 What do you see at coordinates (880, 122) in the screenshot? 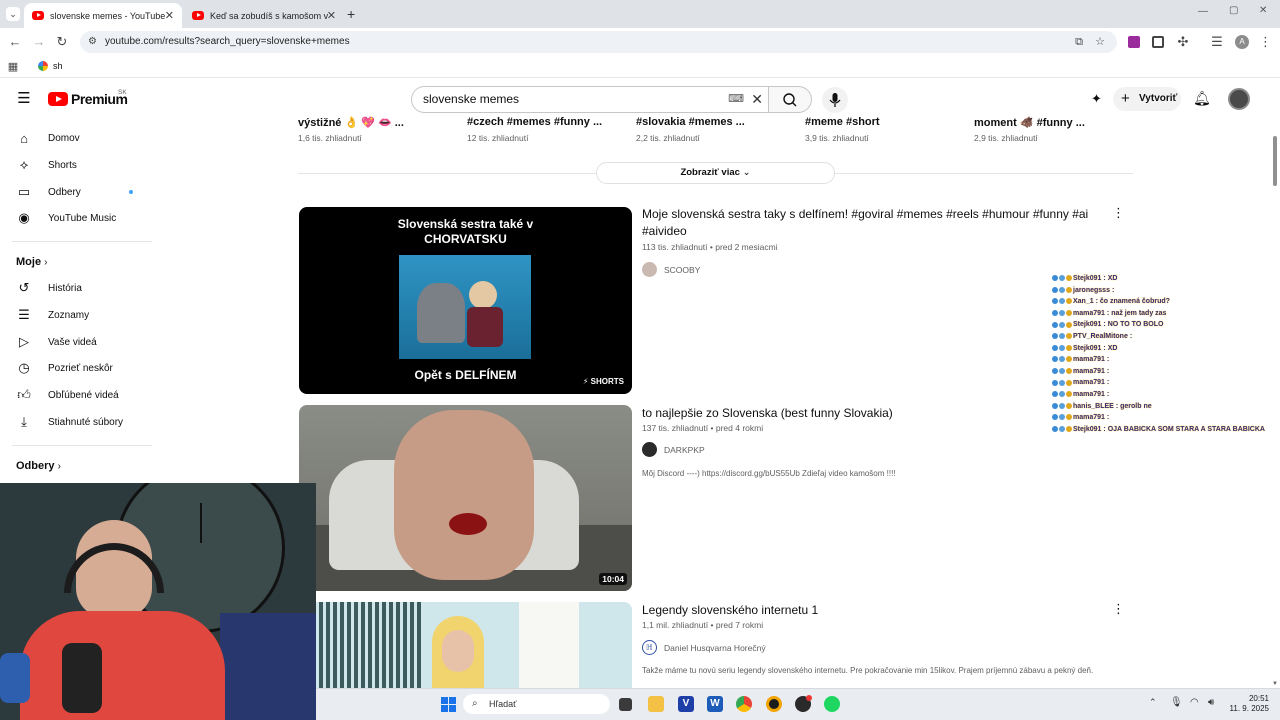
I see `short-title: #meme #short` at bounding box center [880, 122].